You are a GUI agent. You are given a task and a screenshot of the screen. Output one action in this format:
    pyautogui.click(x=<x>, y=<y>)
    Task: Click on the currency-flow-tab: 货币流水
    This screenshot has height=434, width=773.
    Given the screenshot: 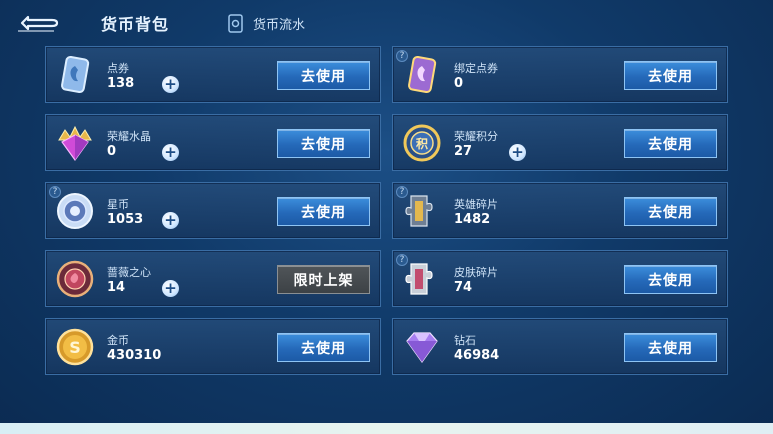 What is the action you would take?
    pyautogui.click(x=266, y=23)
    